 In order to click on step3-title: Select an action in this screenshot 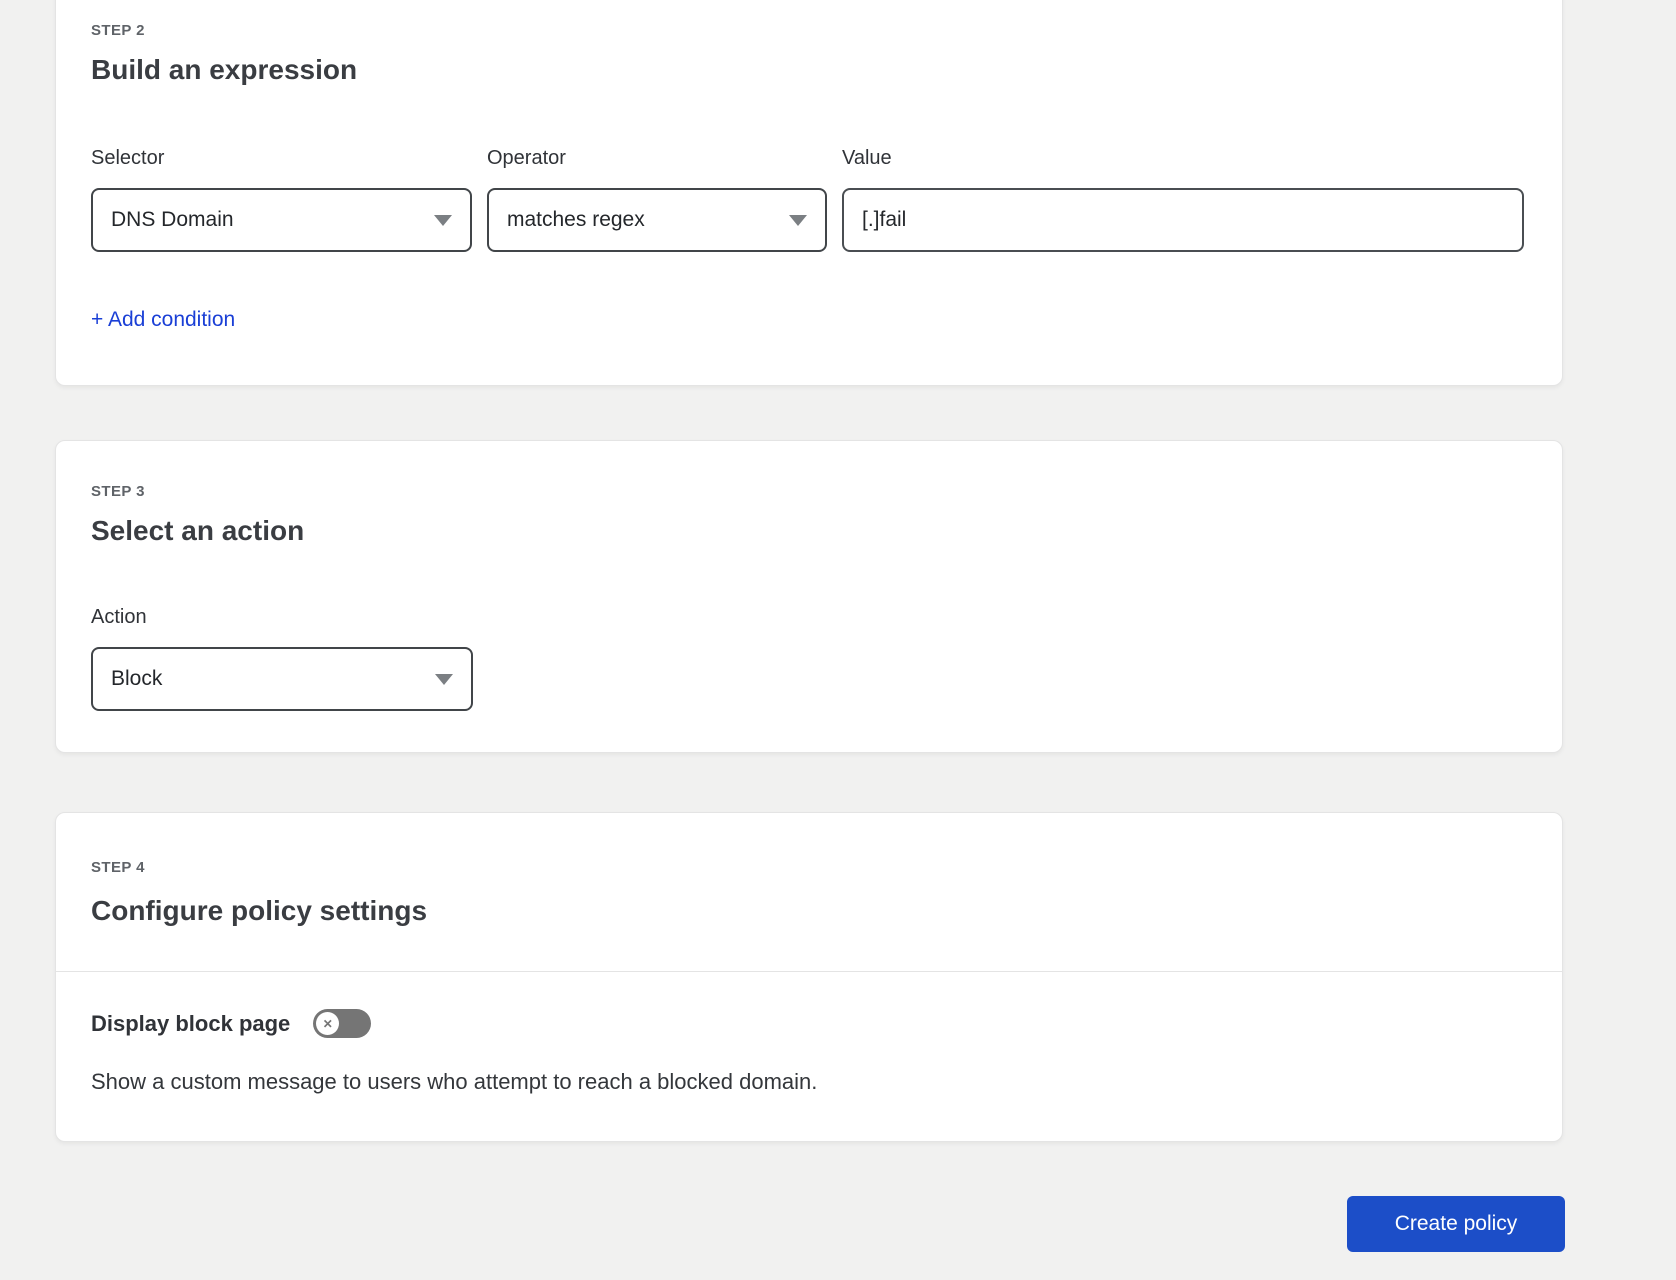, I will do `click(198, 530)`.